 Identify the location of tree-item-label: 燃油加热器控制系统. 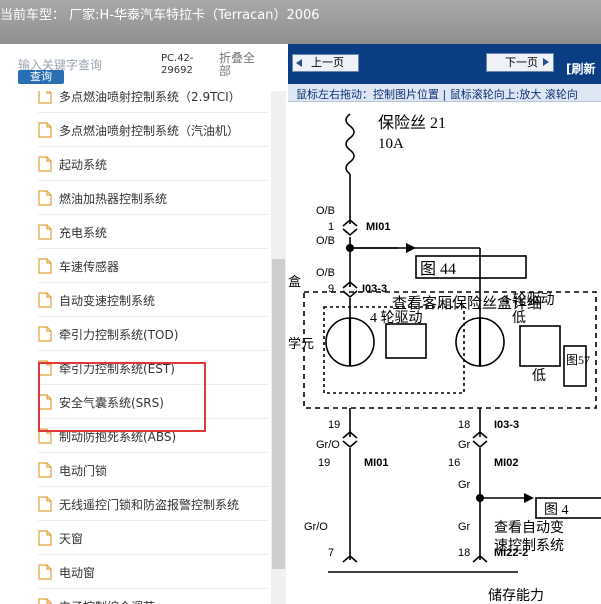
(113, 199).